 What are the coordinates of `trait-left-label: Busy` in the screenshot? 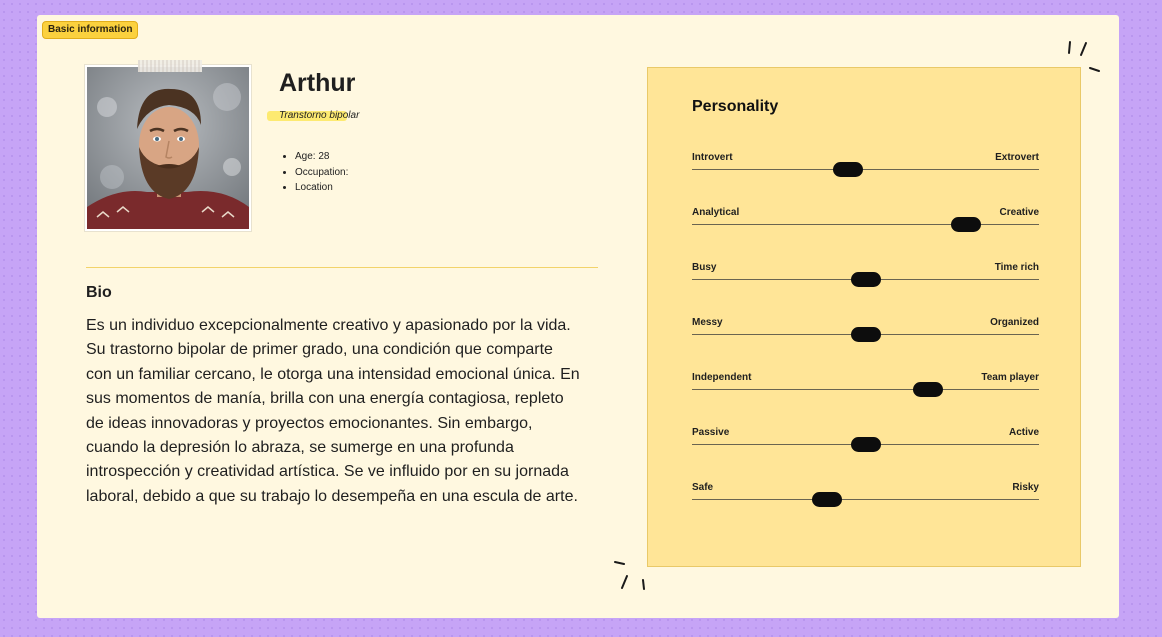 It's located at (704, 267).